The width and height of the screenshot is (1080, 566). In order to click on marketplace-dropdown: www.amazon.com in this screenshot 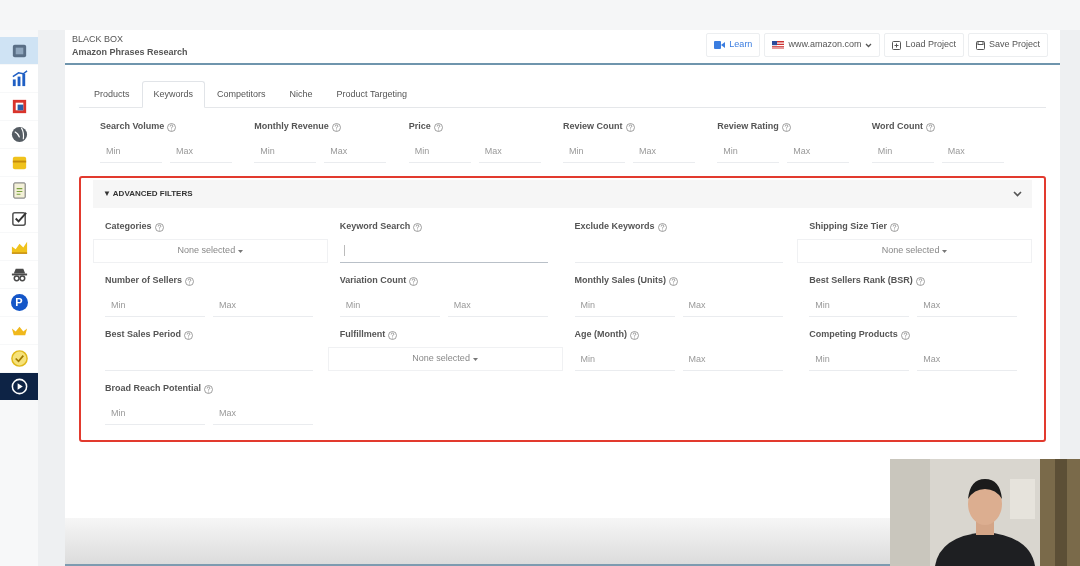, I will do `click(822, 45)`.